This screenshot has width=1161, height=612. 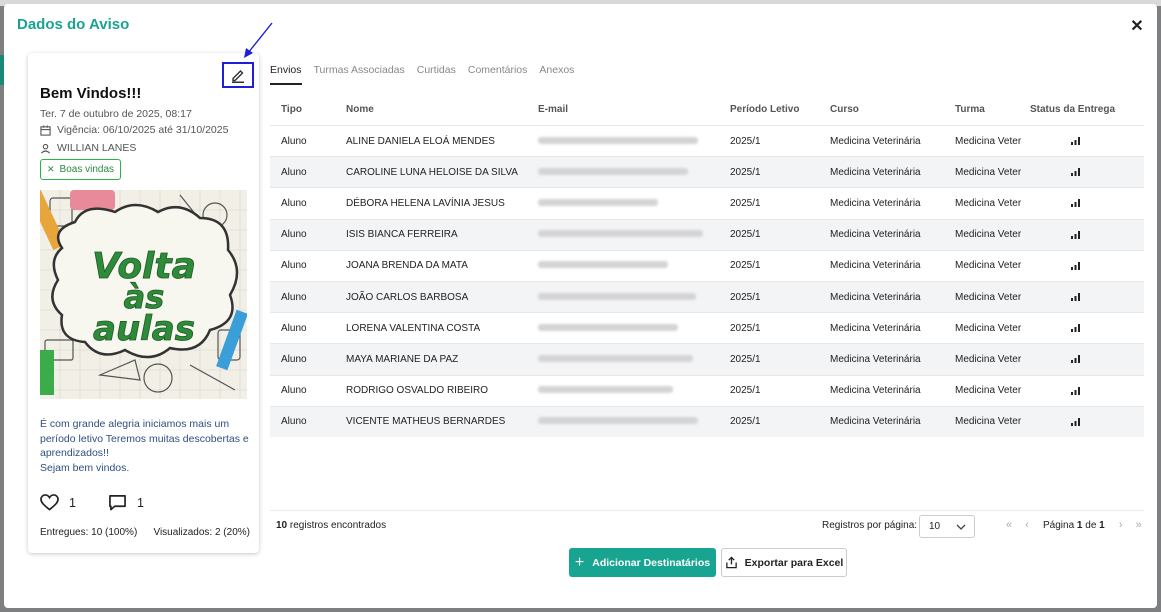 I want to click on header-tipo: Tipo, so click(x=308, y=109).